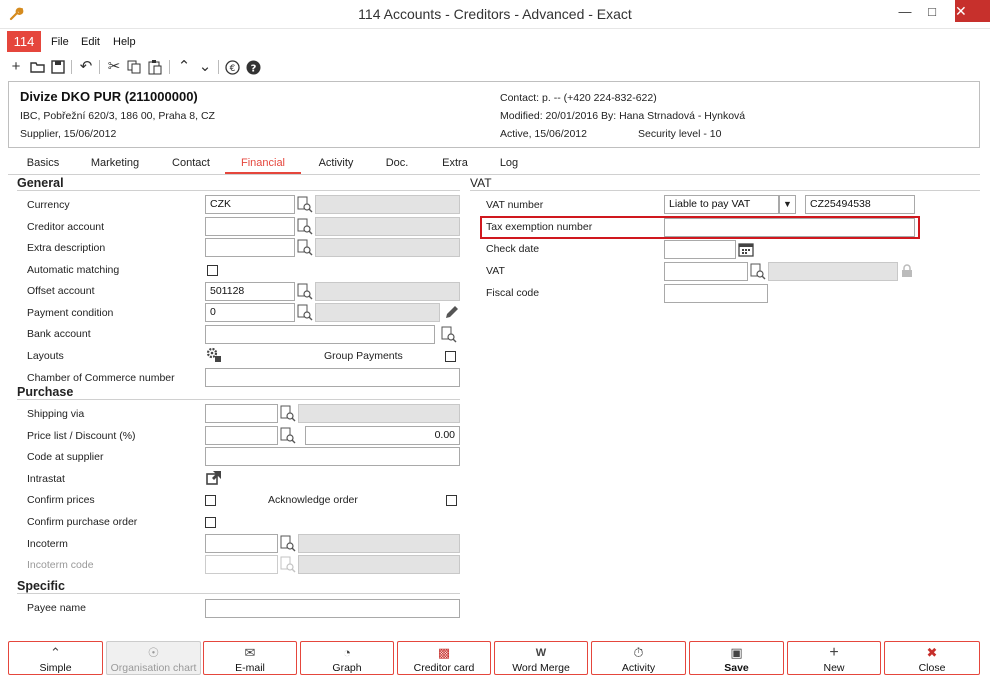 The width and height of the screenshot is (990, 678). I want to click on paste-icon, so click(155, 67).